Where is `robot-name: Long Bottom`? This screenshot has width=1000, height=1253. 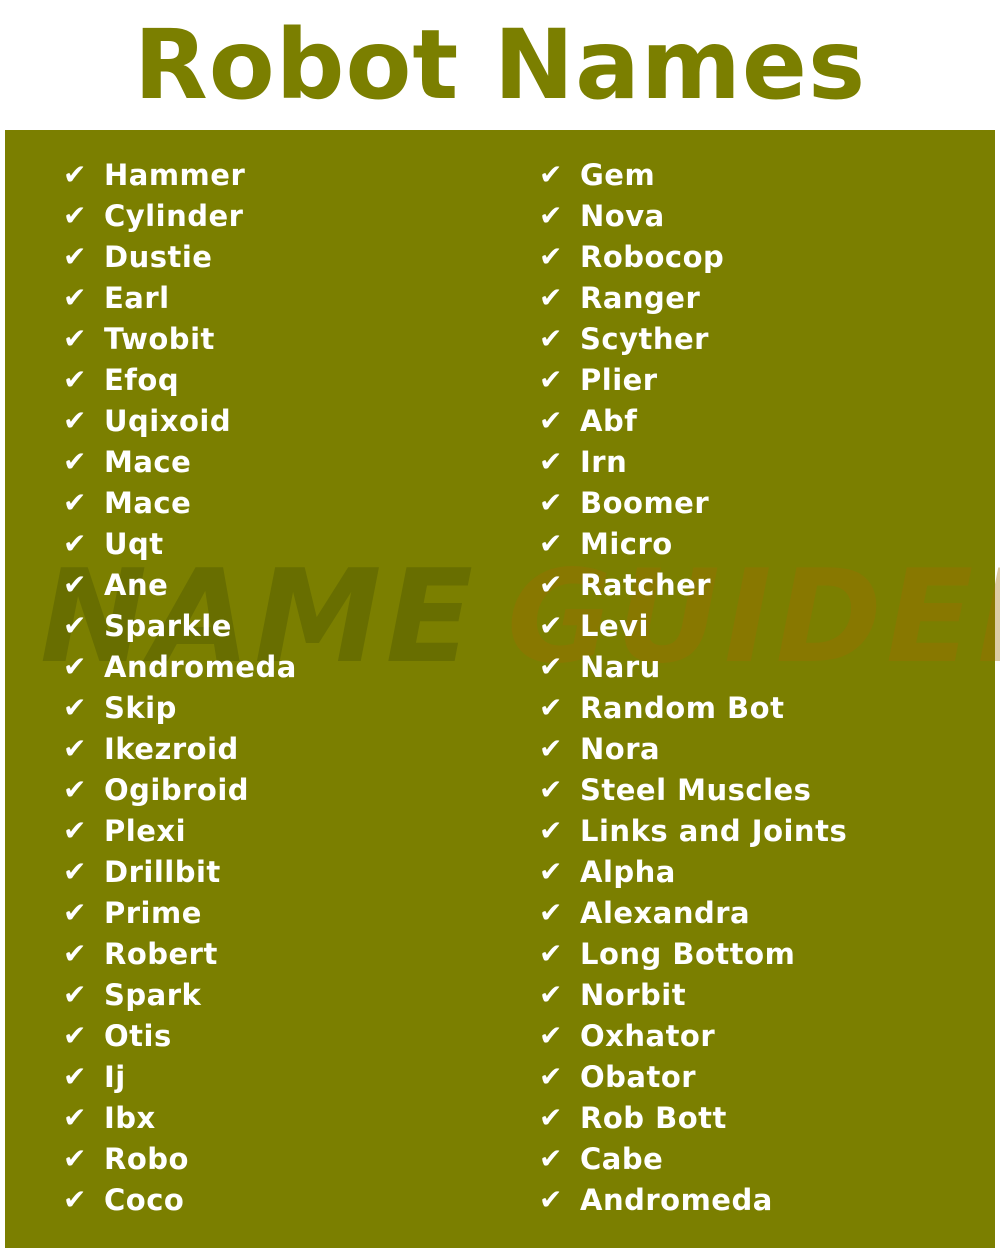 robot-name: Long Bottom is located at coordinates (688, 953).